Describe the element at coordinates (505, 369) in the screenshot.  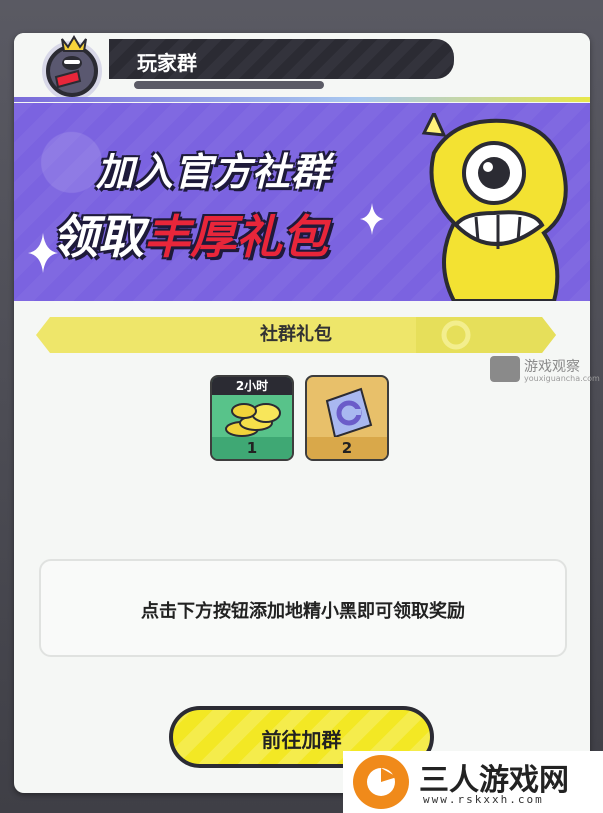
I see `watermark-logo-icon` at that location.